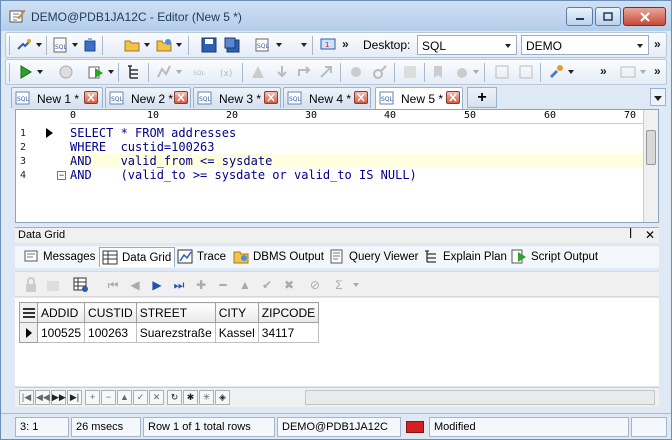  What do you see at coordinates (39, 45) in the screenshot?
I see `connect-dropdown-arrow` at bounding box center [39, 45].